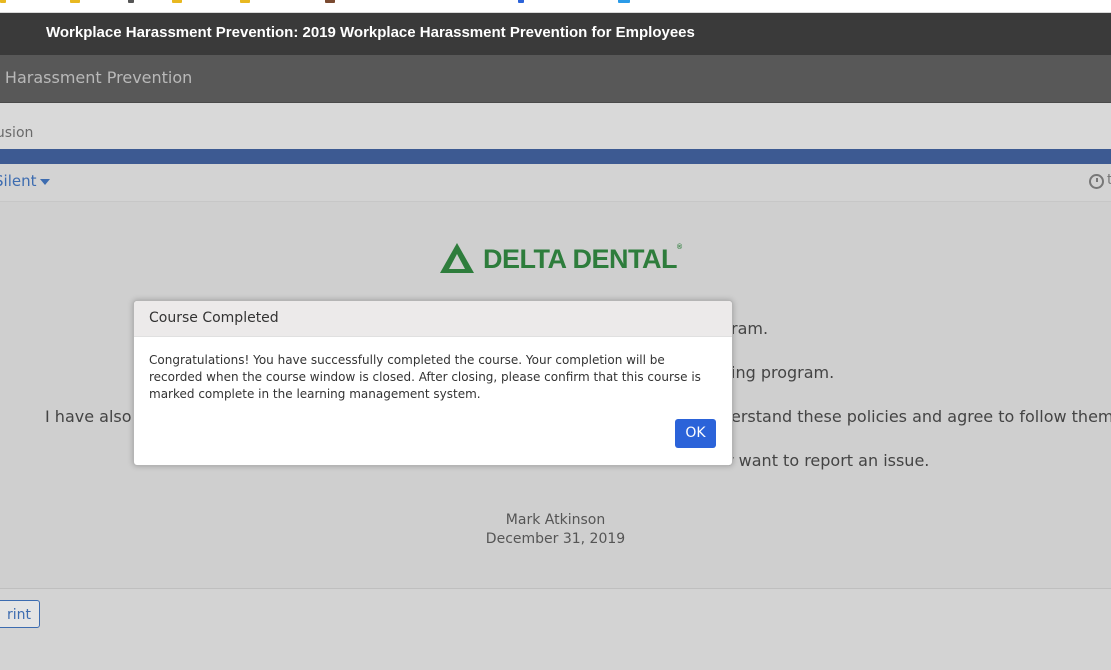  What do you see at coordinates (214, 318) in the screenshot?
I see `dialog-title: Course Completed` at bounding box center [214, 318].